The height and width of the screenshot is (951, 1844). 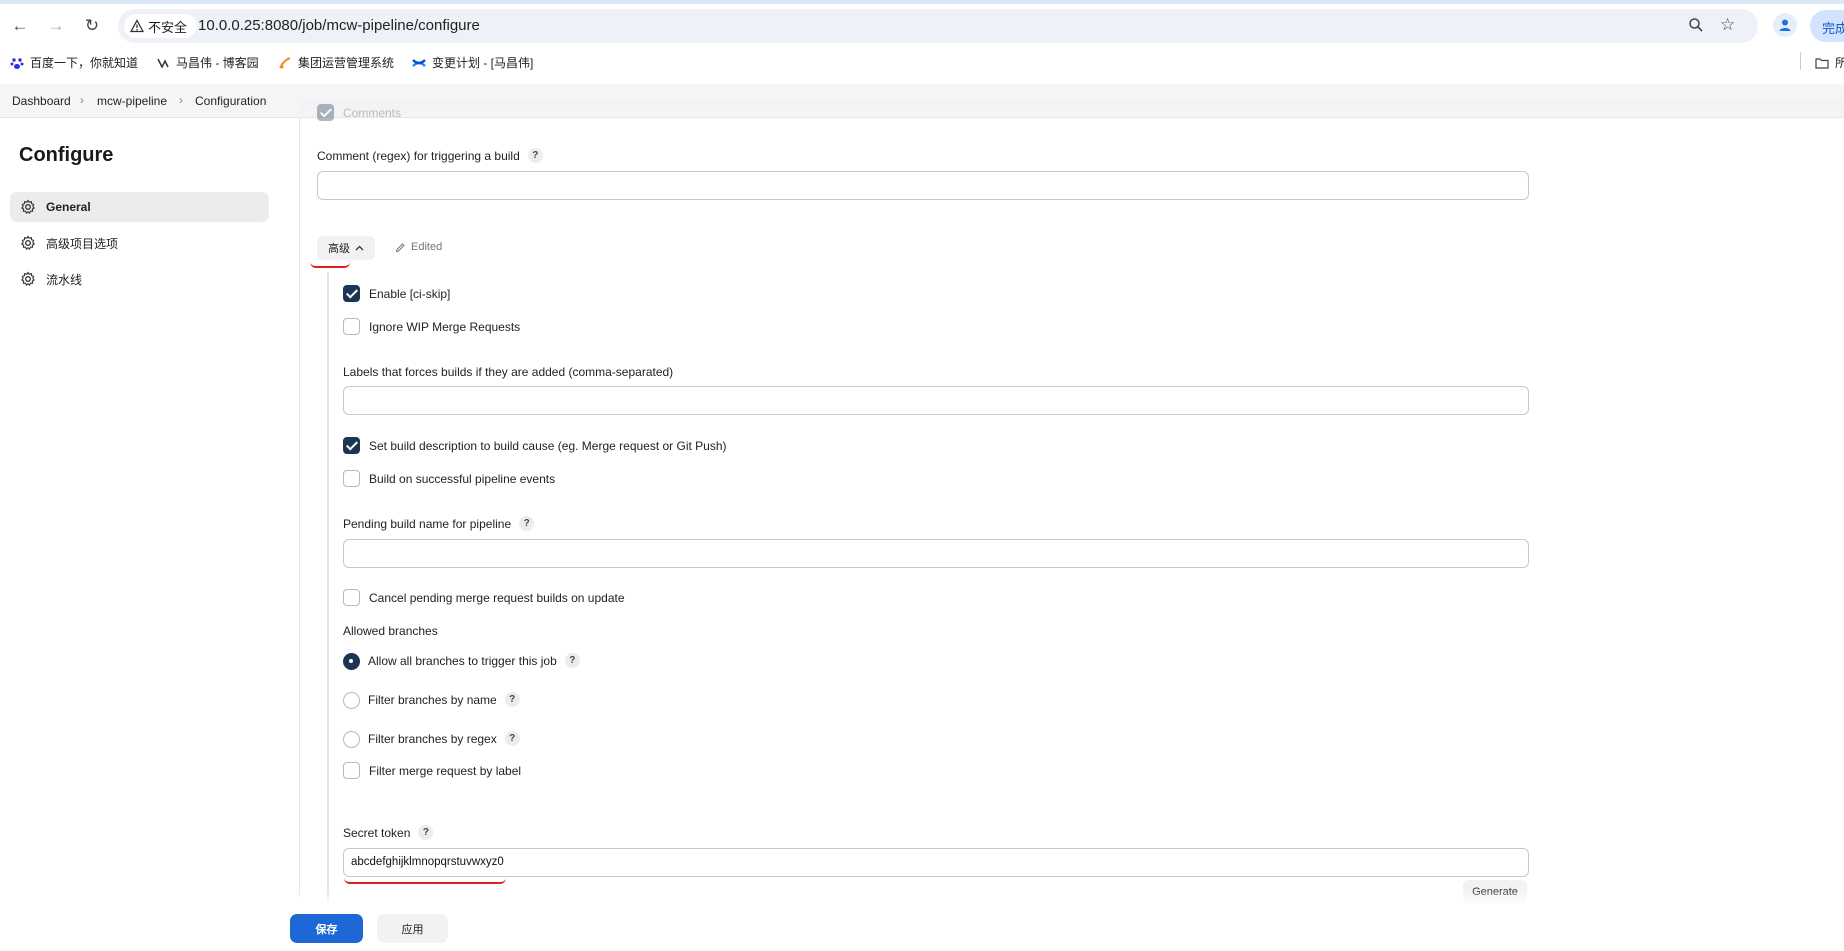 I want to click on branch-option-regex-radio, so click(x=351, y=739).